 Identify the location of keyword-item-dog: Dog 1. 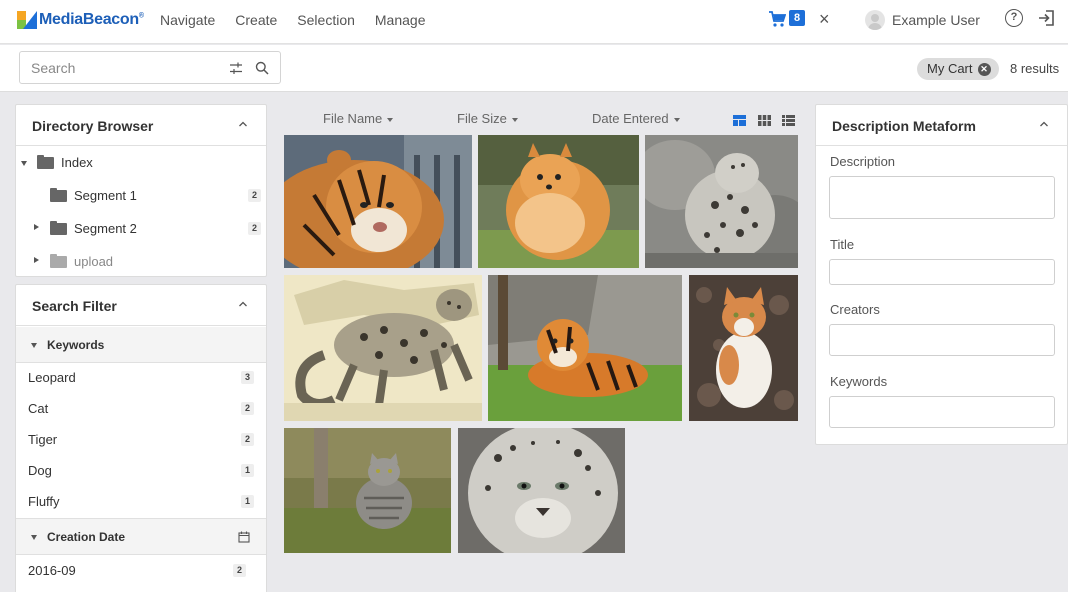
(141, 471).